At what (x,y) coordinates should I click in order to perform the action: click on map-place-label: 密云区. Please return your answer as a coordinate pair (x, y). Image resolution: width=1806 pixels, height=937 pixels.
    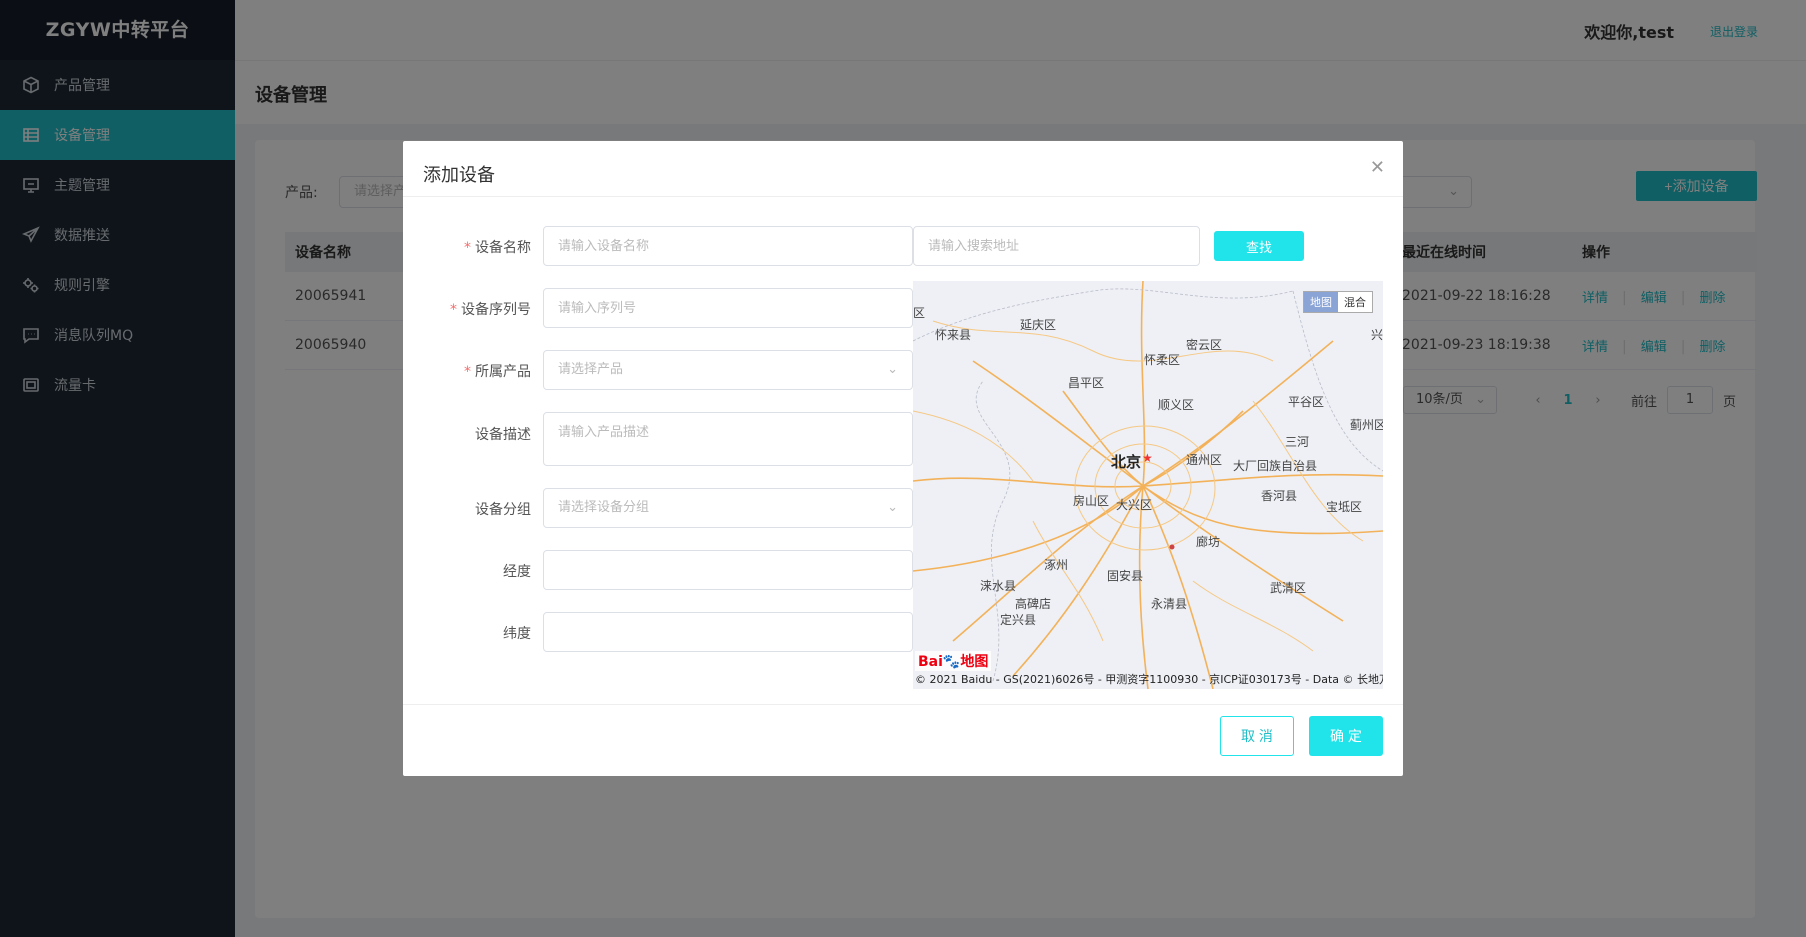
    Looking at the image, I should click on (1204, 345).